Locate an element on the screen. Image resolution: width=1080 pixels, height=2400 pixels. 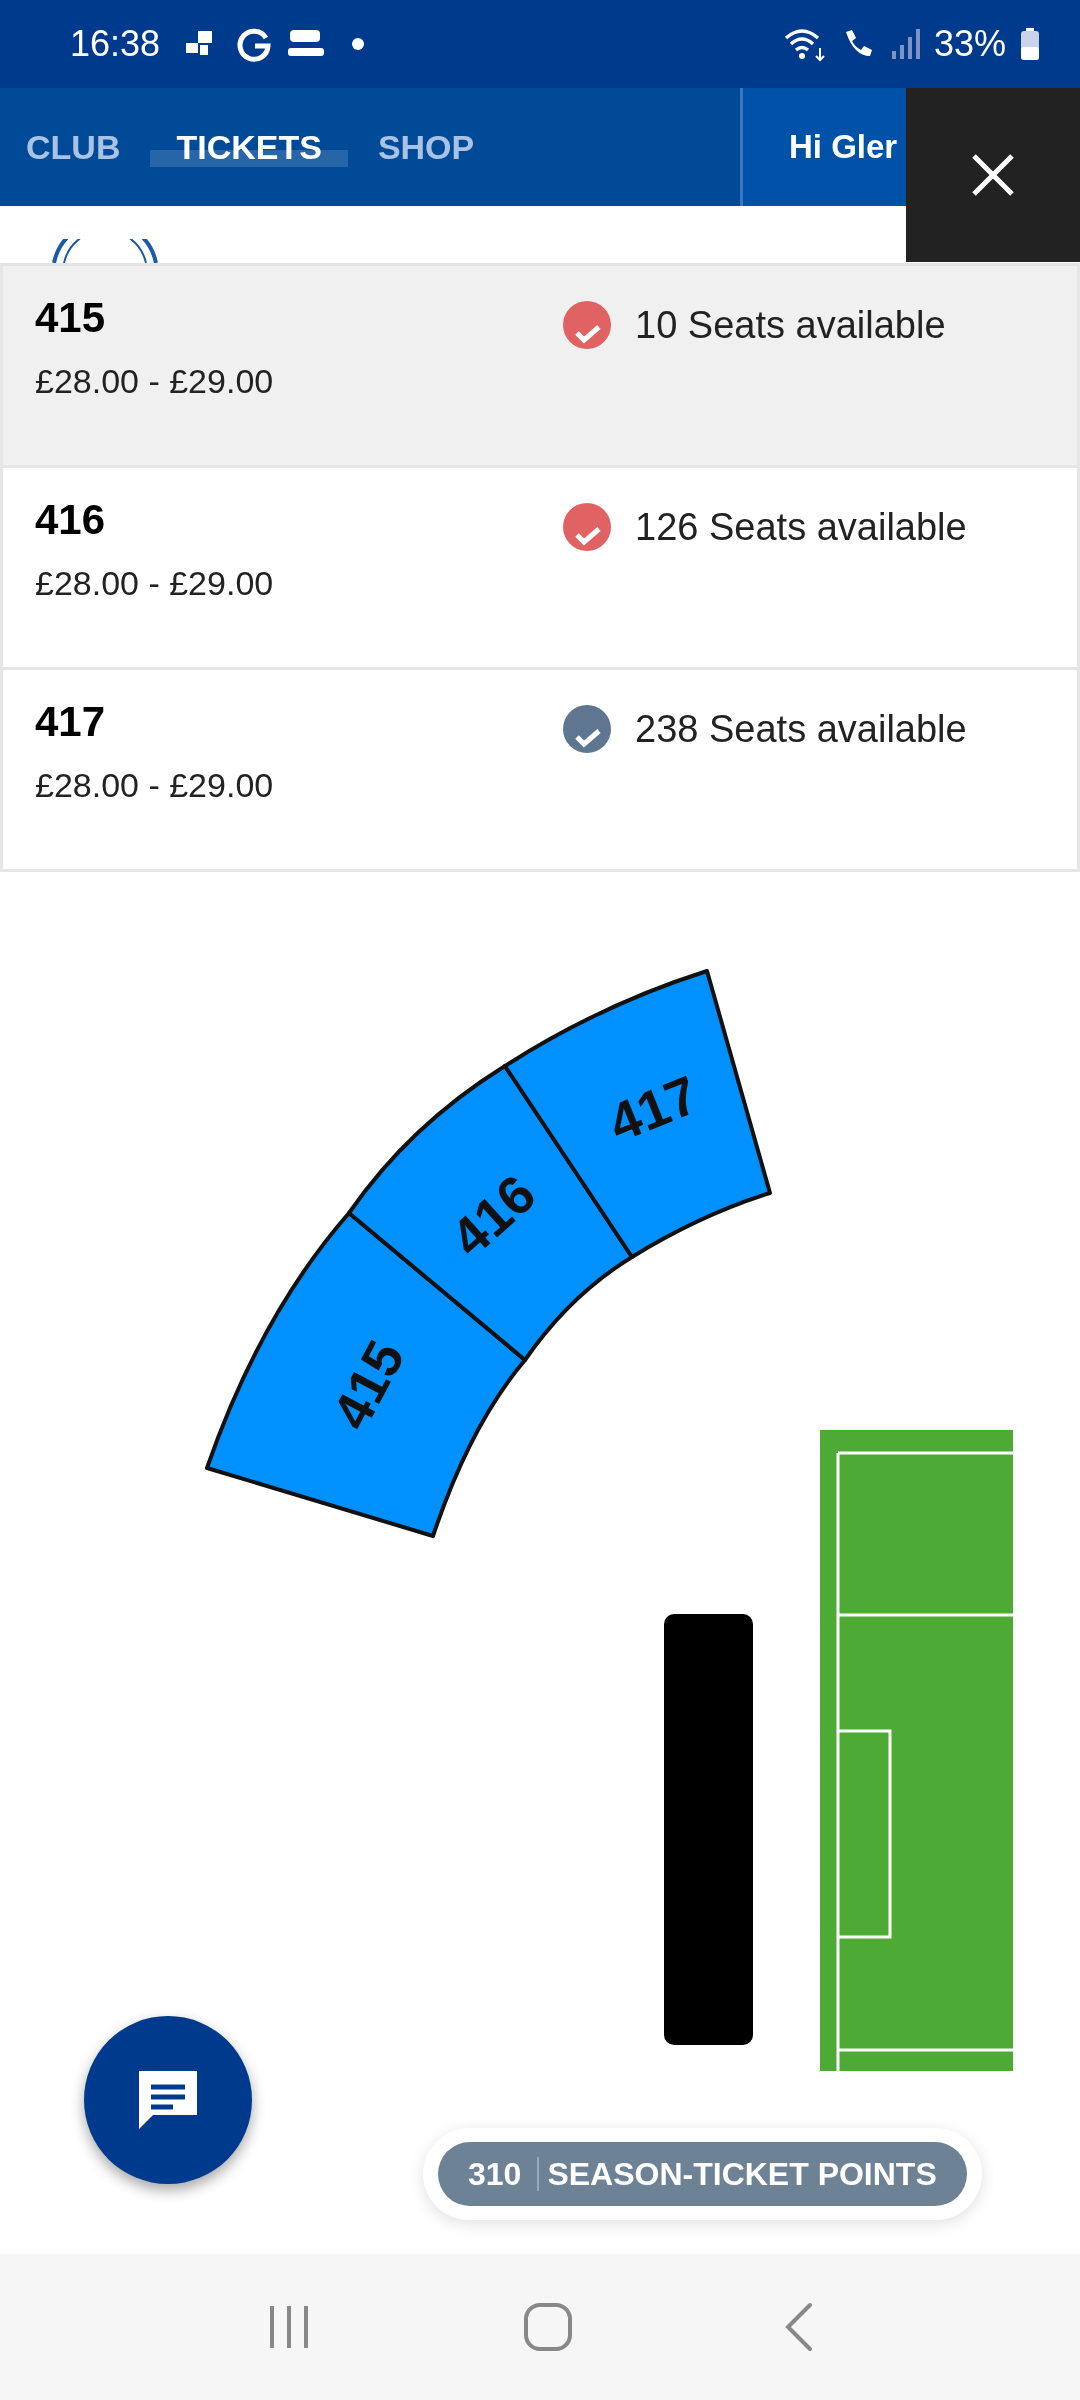
nav-tab: CLUB is located at coordinates (73, 147).